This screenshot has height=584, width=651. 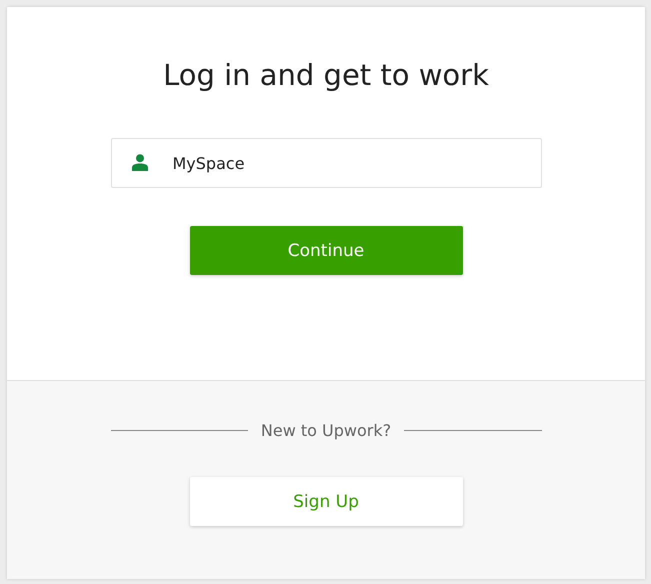 I want to click on sign-up-button: Sign Up, so click(x=326, y=501).